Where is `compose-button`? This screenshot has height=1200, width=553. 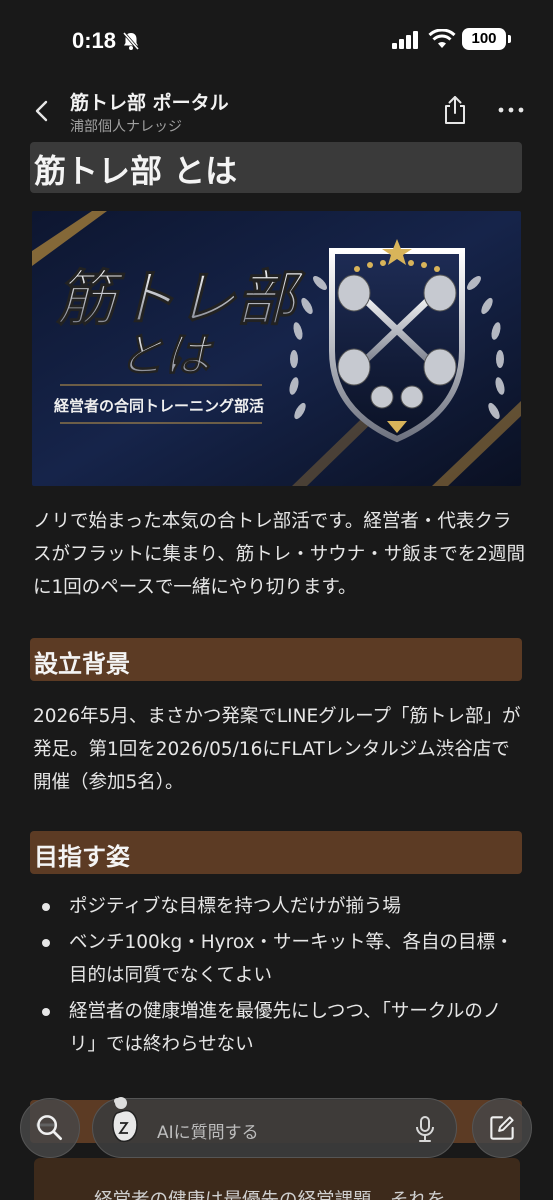
compose-button is located at coordinates (502, 1128).